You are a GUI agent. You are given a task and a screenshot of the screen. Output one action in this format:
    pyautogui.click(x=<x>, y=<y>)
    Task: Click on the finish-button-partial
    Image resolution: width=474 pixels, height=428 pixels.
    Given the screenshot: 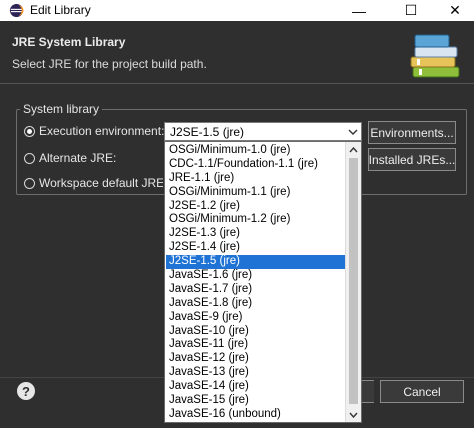 What is the action you would take?
    pyautogui.click(x=367, y=391)
    